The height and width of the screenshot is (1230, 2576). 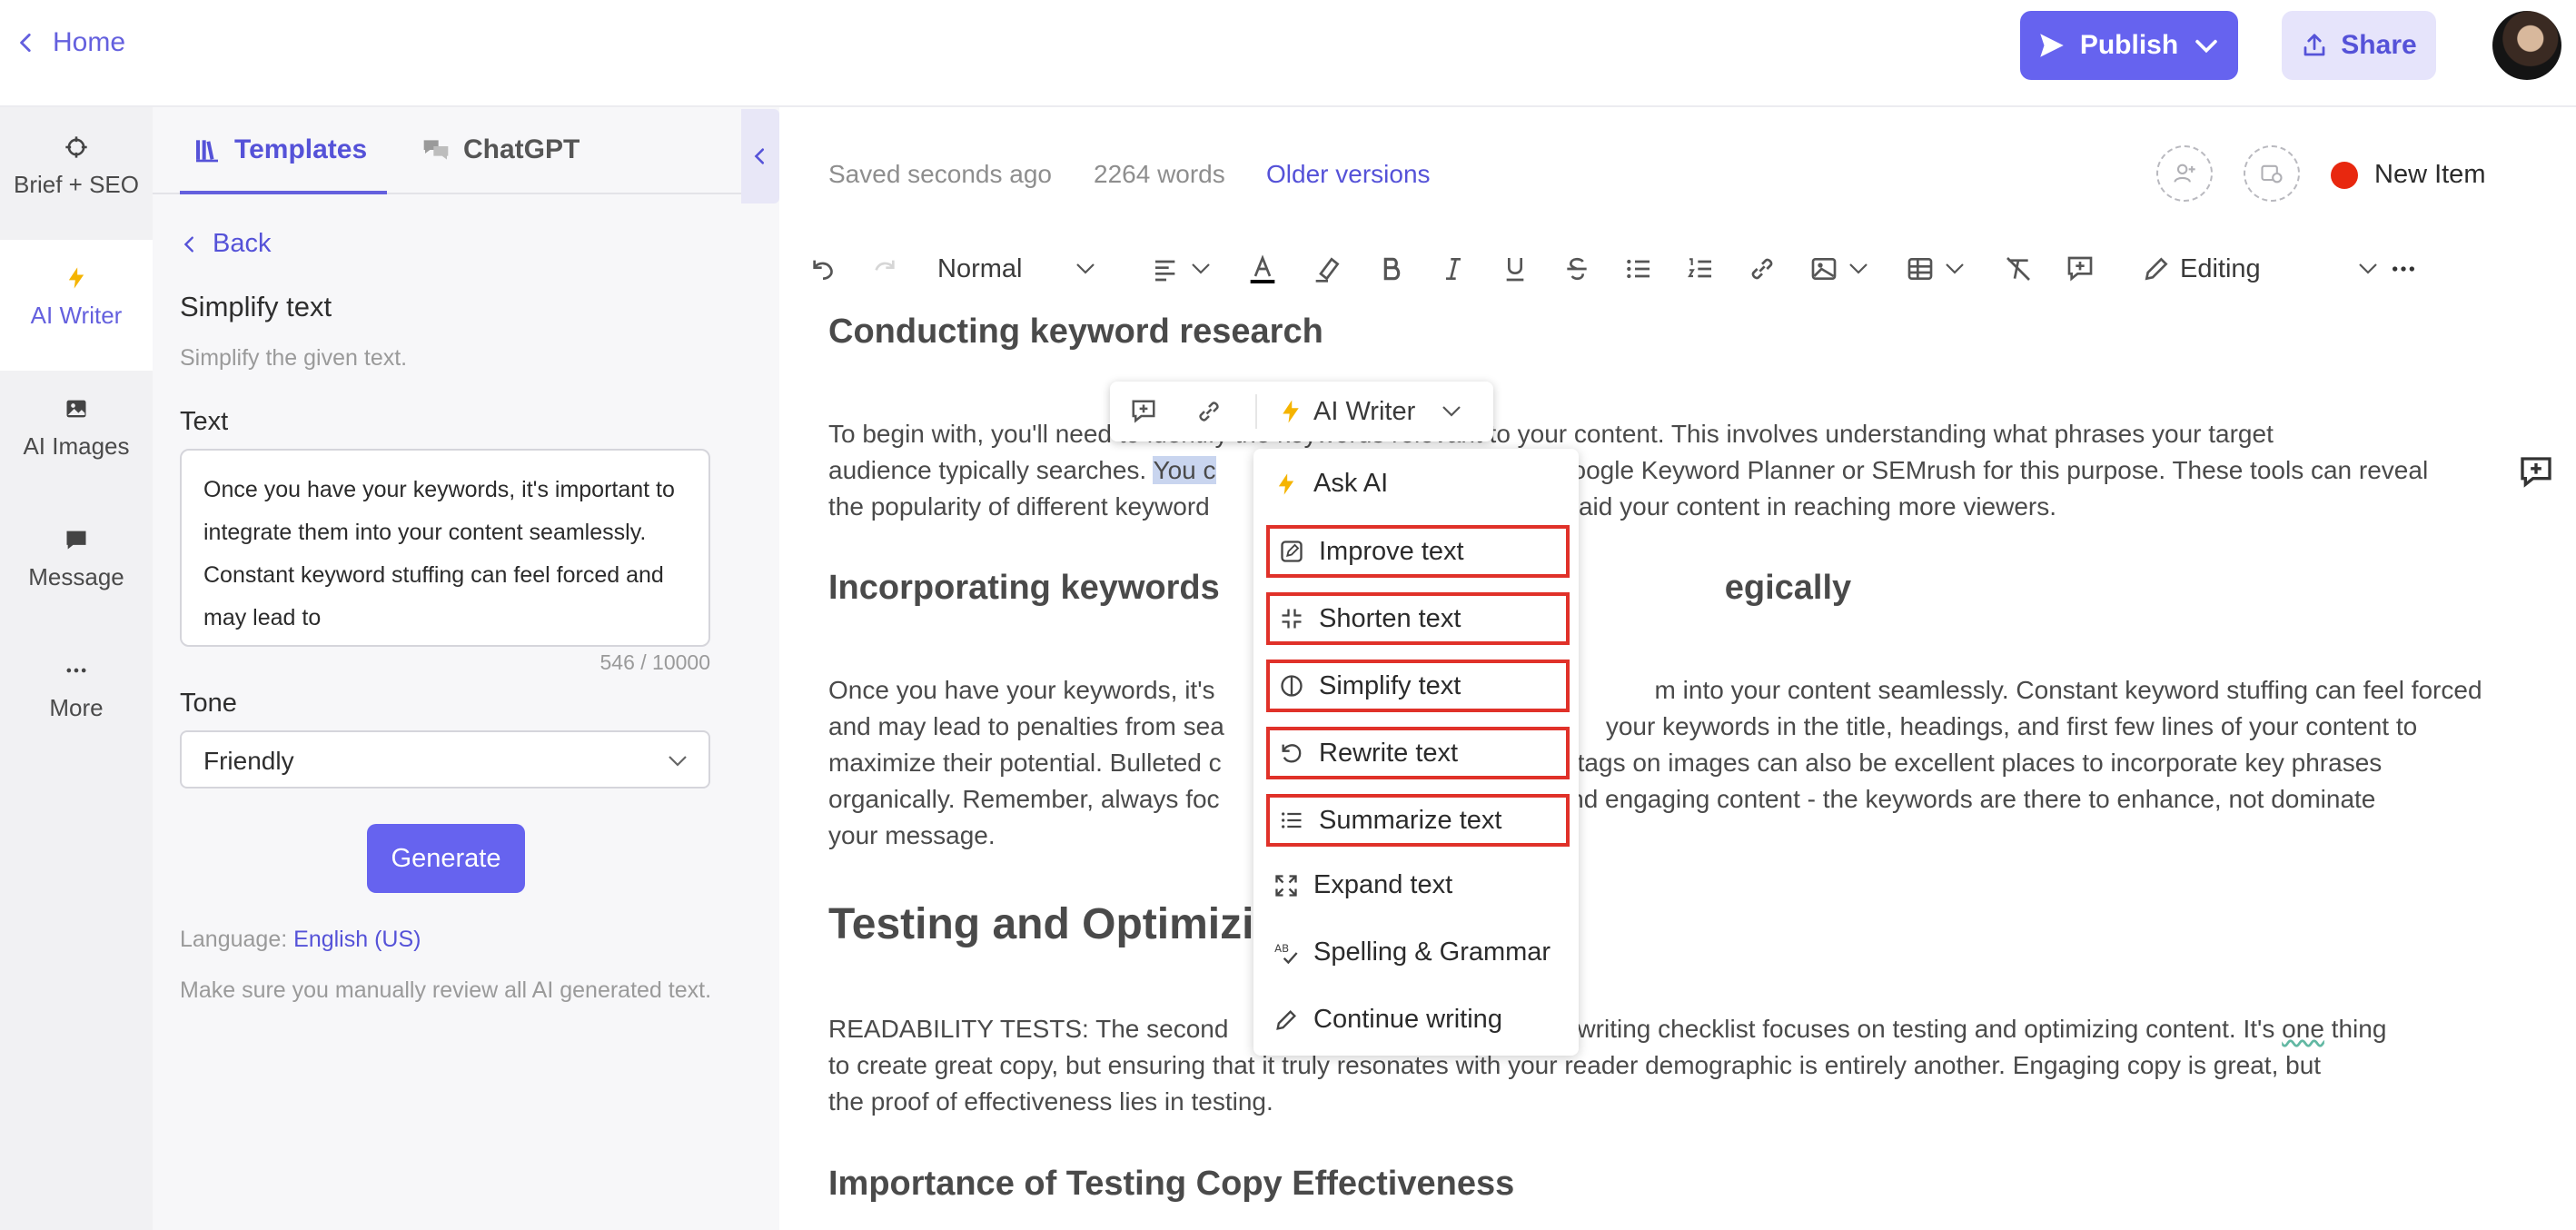 I want to click on bullet-list-icon, so click(x=1638, y=269).